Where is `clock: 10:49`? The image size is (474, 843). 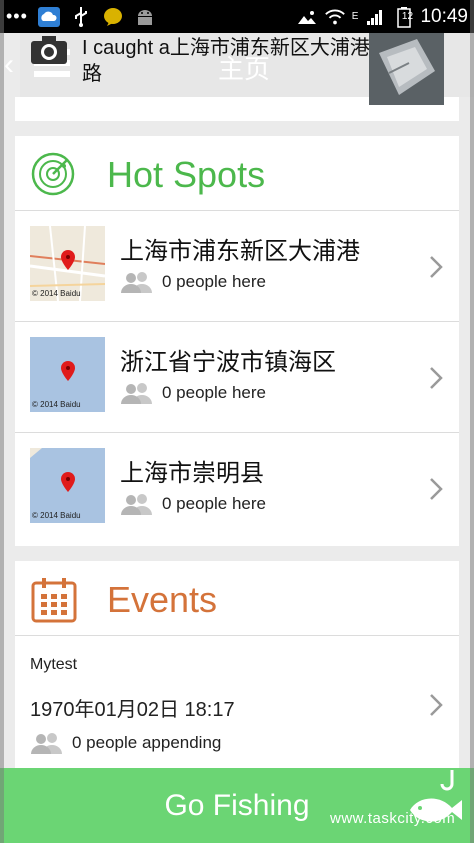 clock: 10:49 is located at coordinates (444, 16).